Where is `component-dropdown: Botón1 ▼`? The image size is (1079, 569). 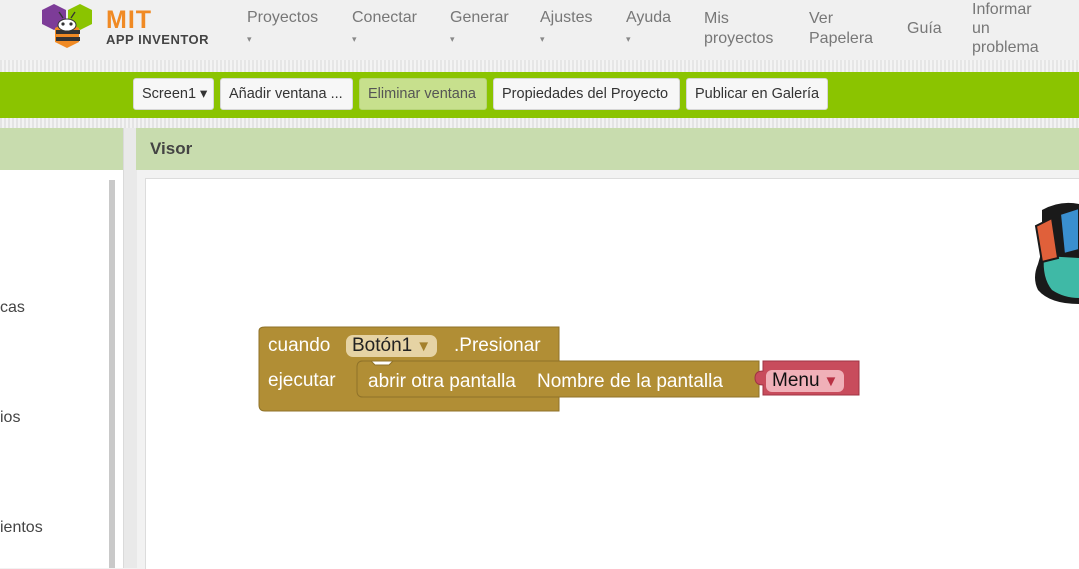 component-dropdown: Botón1 ▼ is located at coordinates (392, 346).